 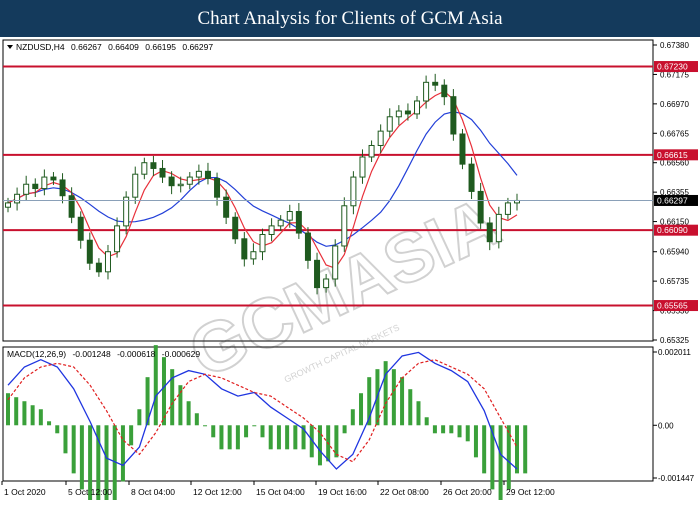 What do you see at coordinates (217, 492) in the screenshot?
I see `time-tick-label: 12 Oct 12:00` at bounding box center [217, 492].